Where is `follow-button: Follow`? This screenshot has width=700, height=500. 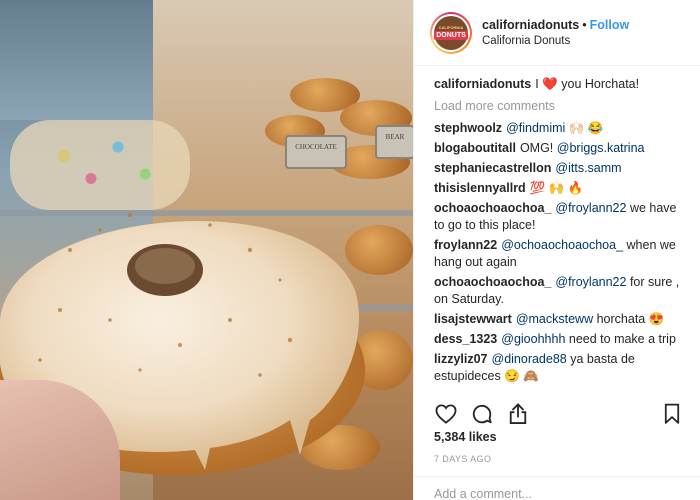 follow-button: Follow is located at coordinates (610, 25).